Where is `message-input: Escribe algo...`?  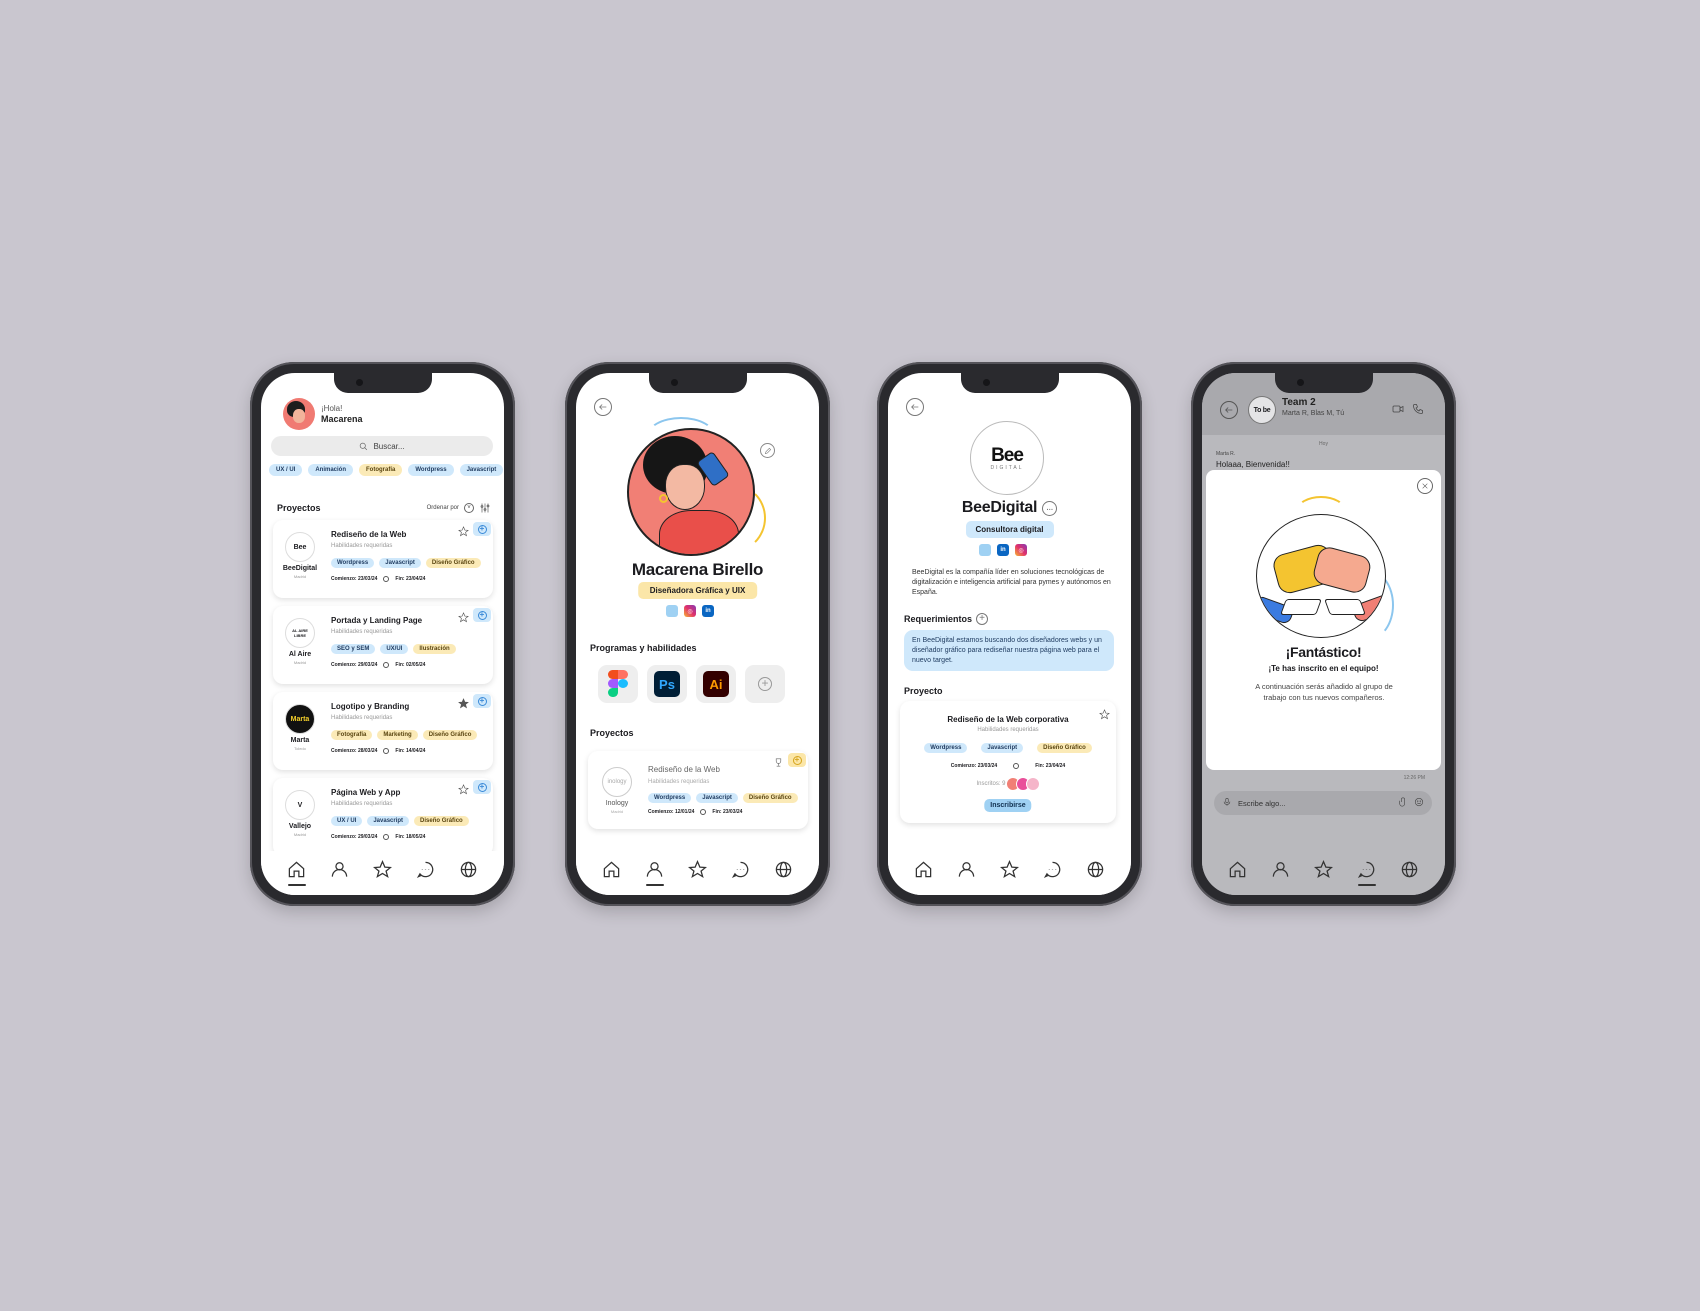
message-input: Escribe algo... is located at coordinates (1323, 803).